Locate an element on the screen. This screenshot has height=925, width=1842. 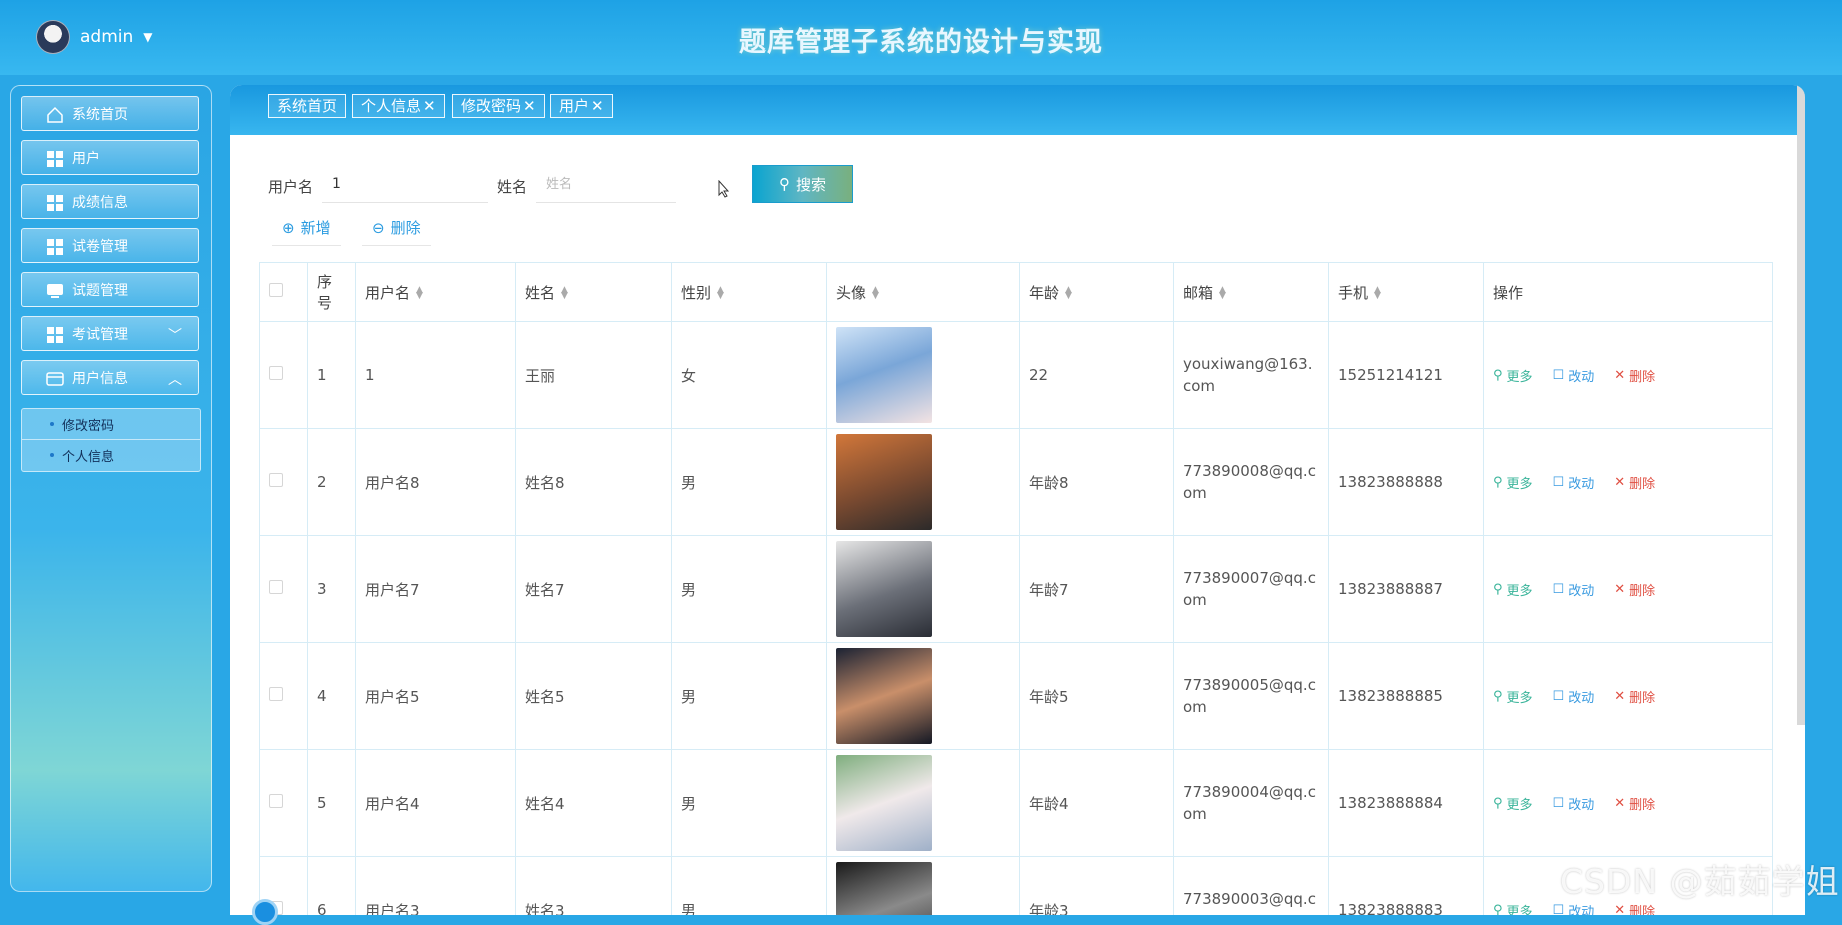
column-header-name: 姓名 ▲ ▼ is located at coordinates (593, 292).